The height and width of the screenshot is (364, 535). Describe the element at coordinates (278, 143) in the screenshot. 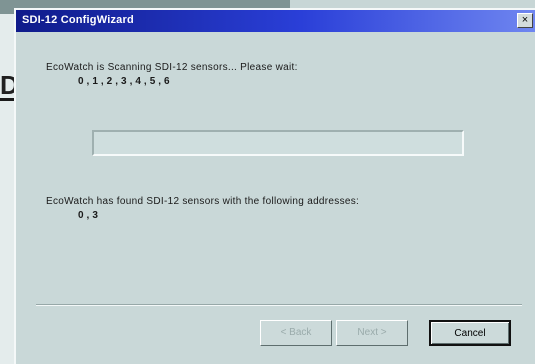

I see `scan-progress-bar` at that location.